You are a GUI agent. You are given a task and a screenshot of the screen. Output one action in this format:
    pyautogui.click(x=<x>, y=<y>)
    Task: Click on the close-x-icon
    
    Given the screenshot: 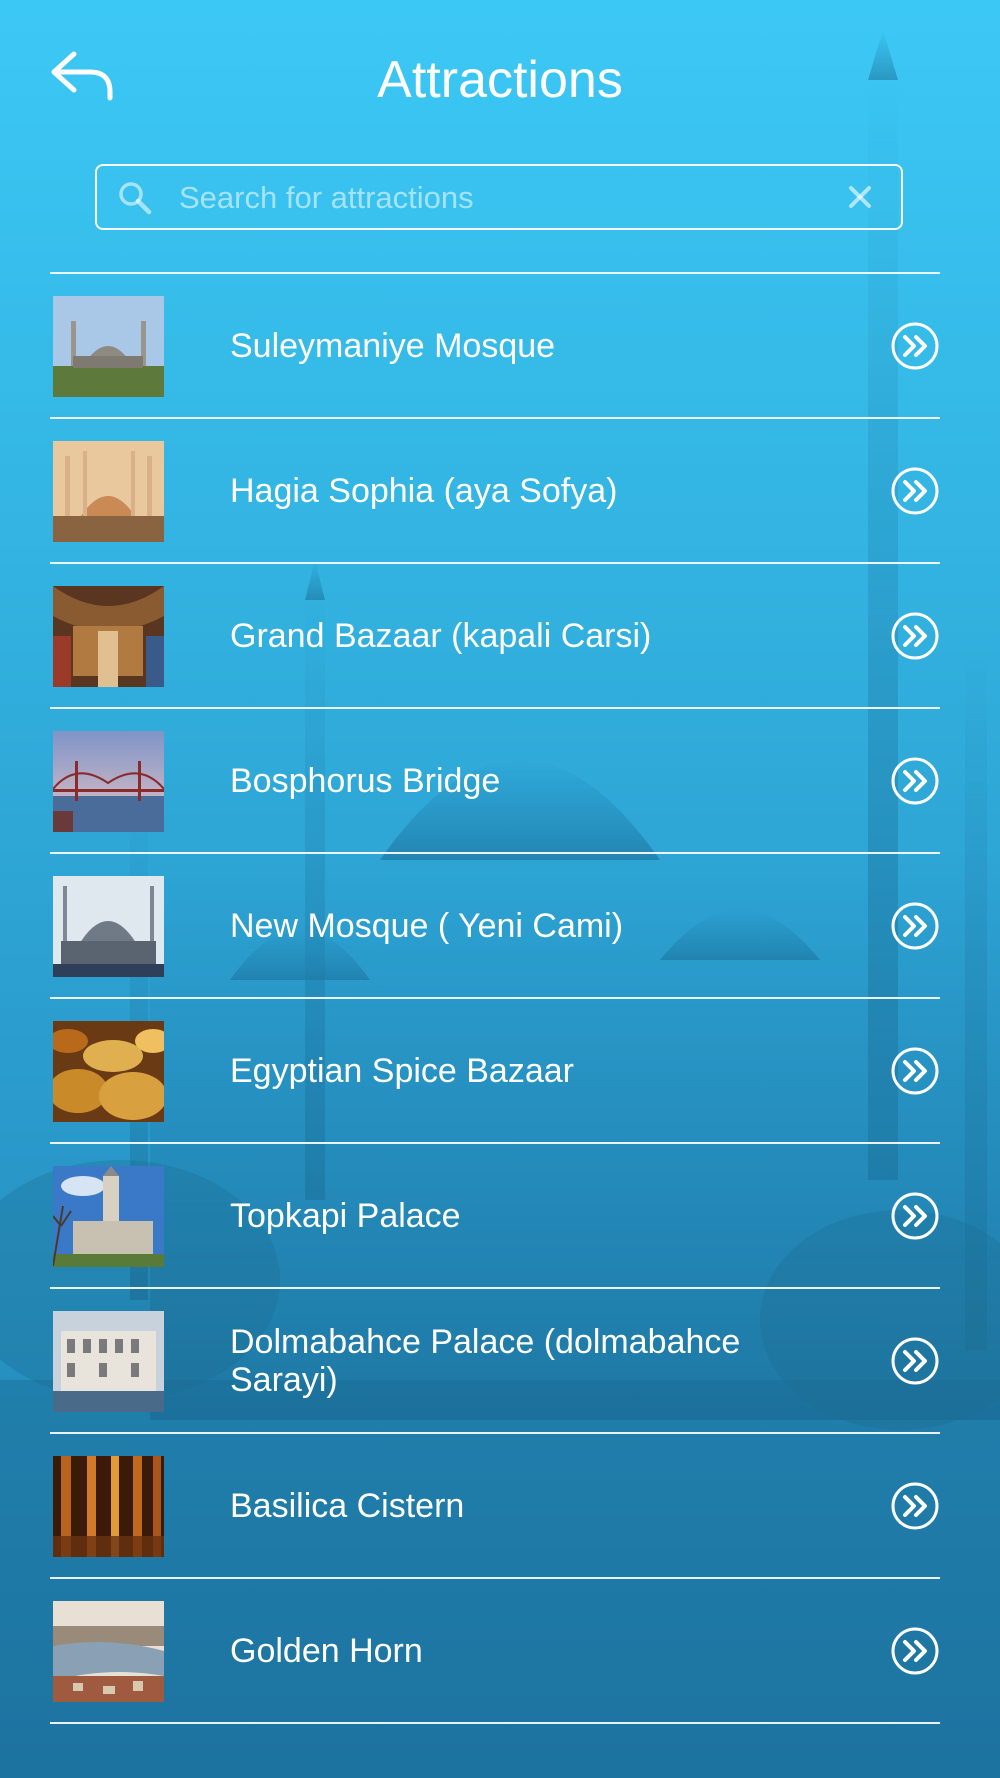 What is the action you would take?
    pyautogui.click(x=860, y=197)
    